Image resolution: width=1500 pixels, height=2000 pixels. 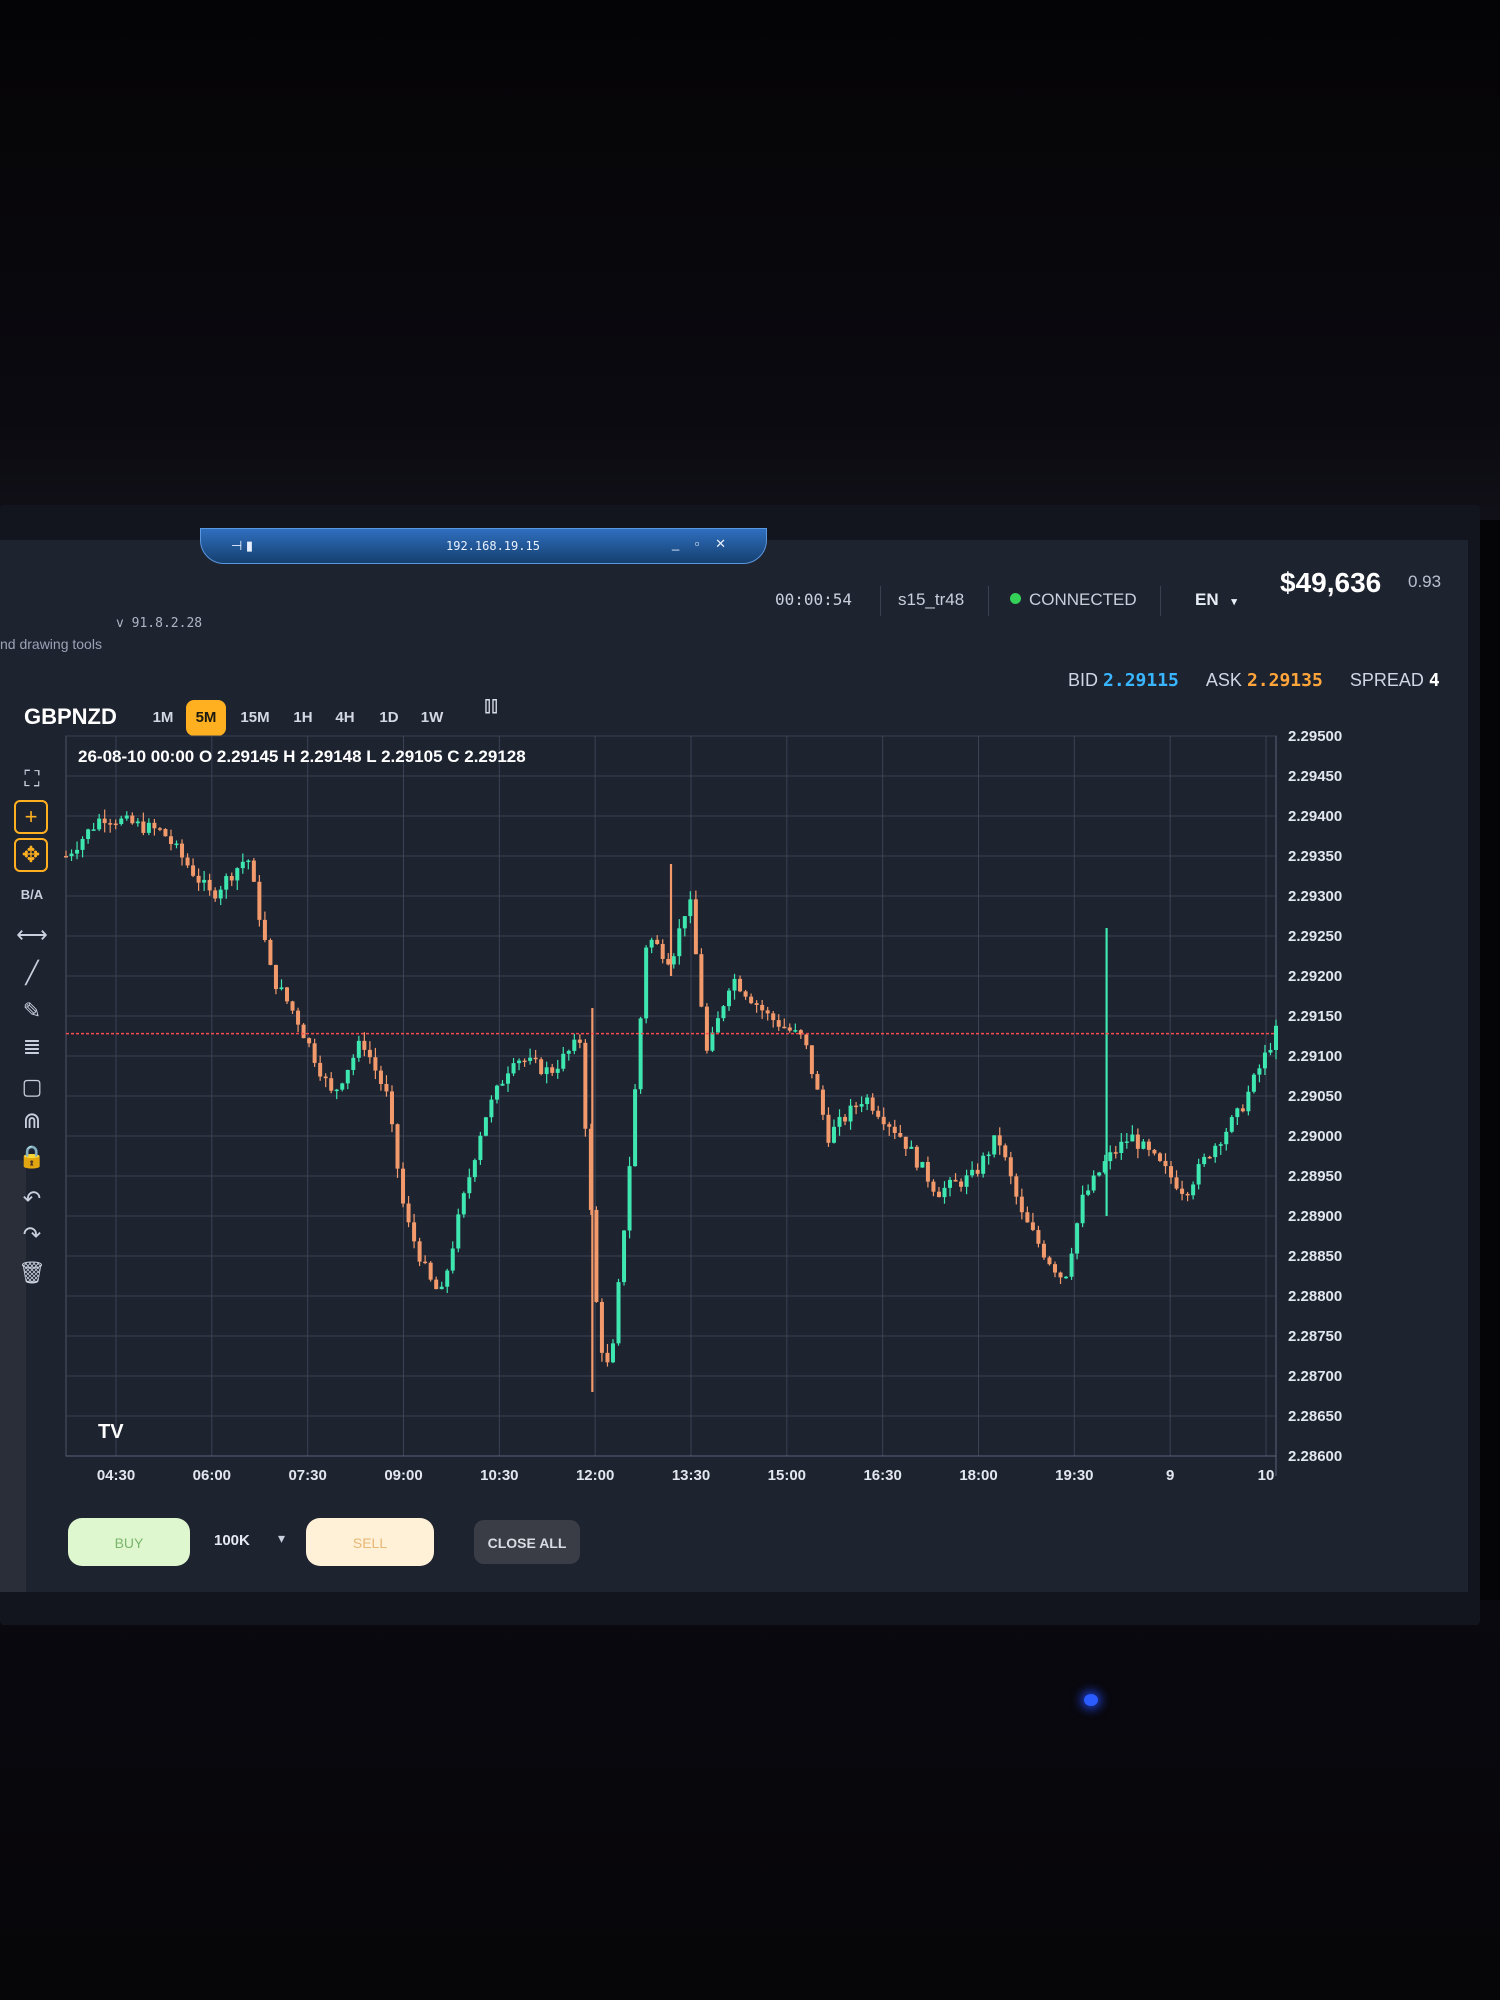 What do you see at coordinates (1434, 680) in the screenshot?
I see `spread-value: 4` at bounding box center [1434, 680].